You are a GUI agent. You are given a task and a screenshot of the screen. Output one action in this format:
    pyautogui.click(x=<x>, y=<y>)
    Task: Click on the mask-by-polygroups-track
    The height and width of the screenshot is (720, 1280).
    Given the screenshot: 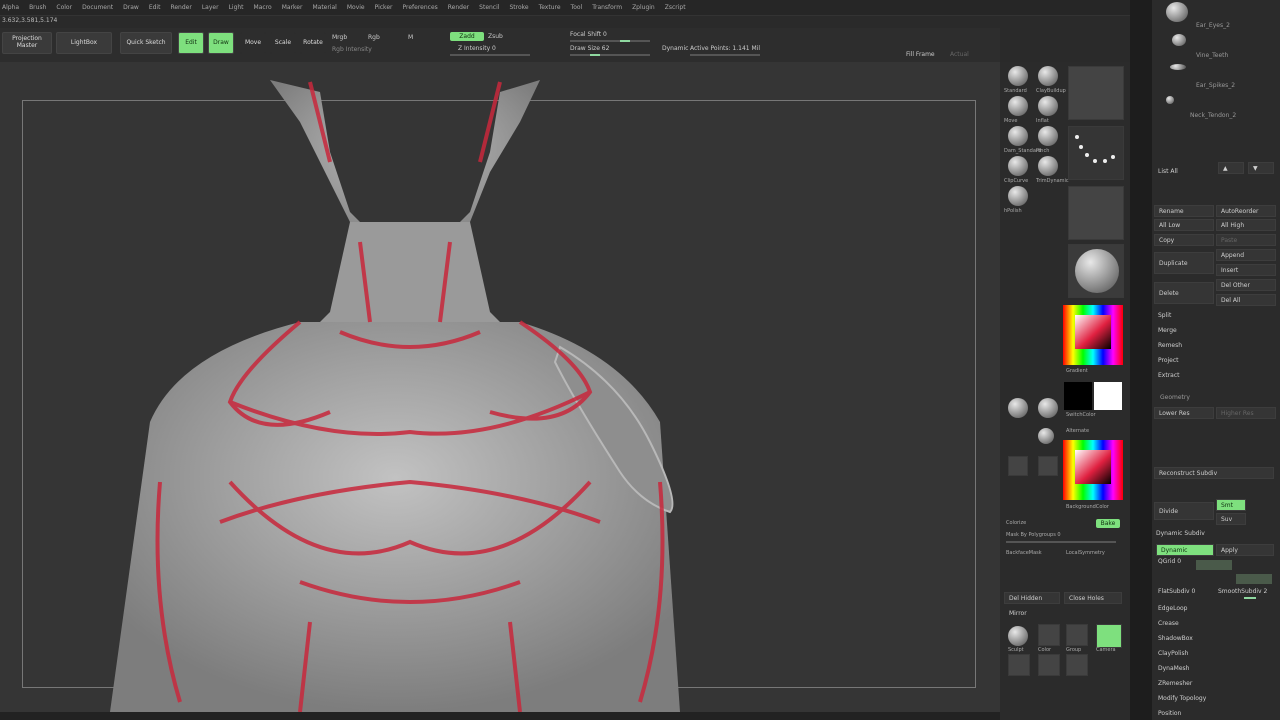 What is the action you would take?
    pyautogui.click(x=1061, y=542)
    